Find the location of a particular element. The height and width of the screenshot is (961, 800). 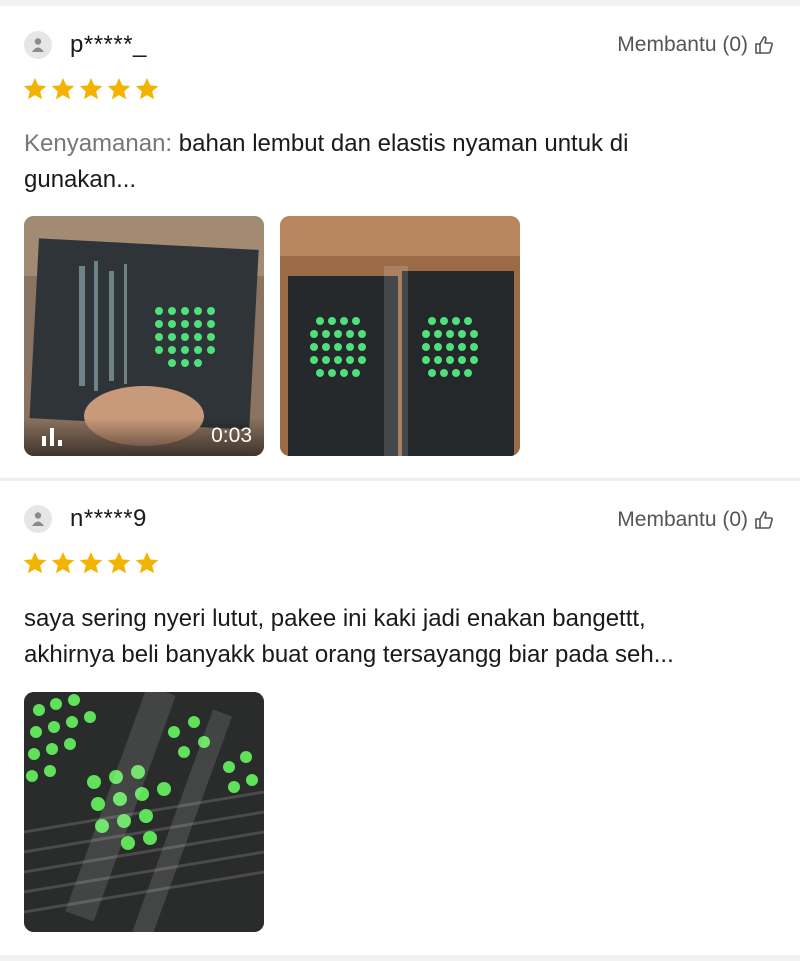

bottom-border is located at coordinates (400, 958).